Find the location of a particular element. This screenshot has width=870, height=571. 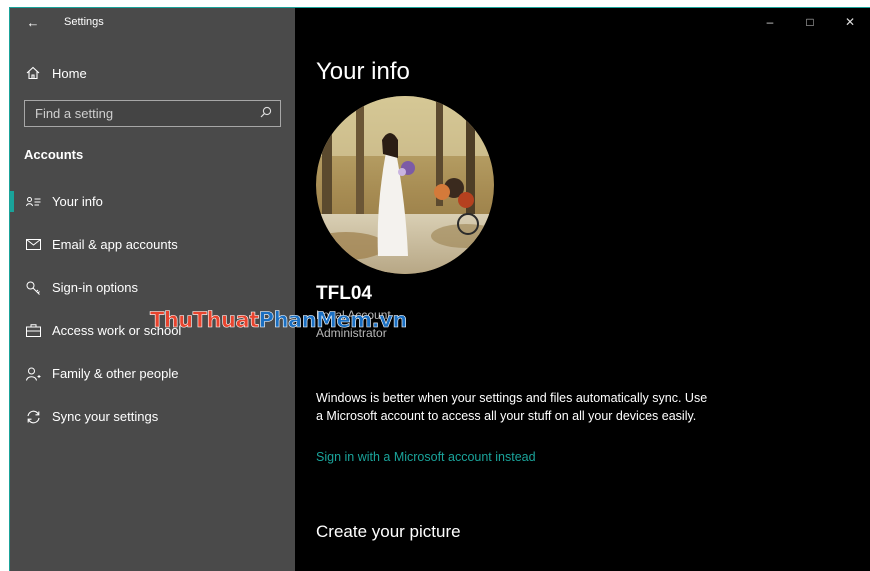

title-bar: ← Settings is located at coordinates (152, 22).